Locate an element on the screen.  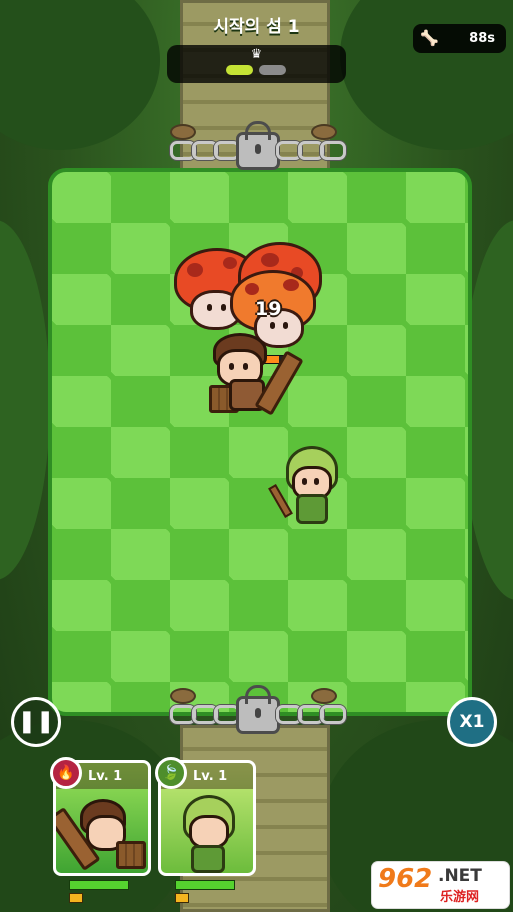
bone-icon: 🦴 is located at coordinates (429, 38).